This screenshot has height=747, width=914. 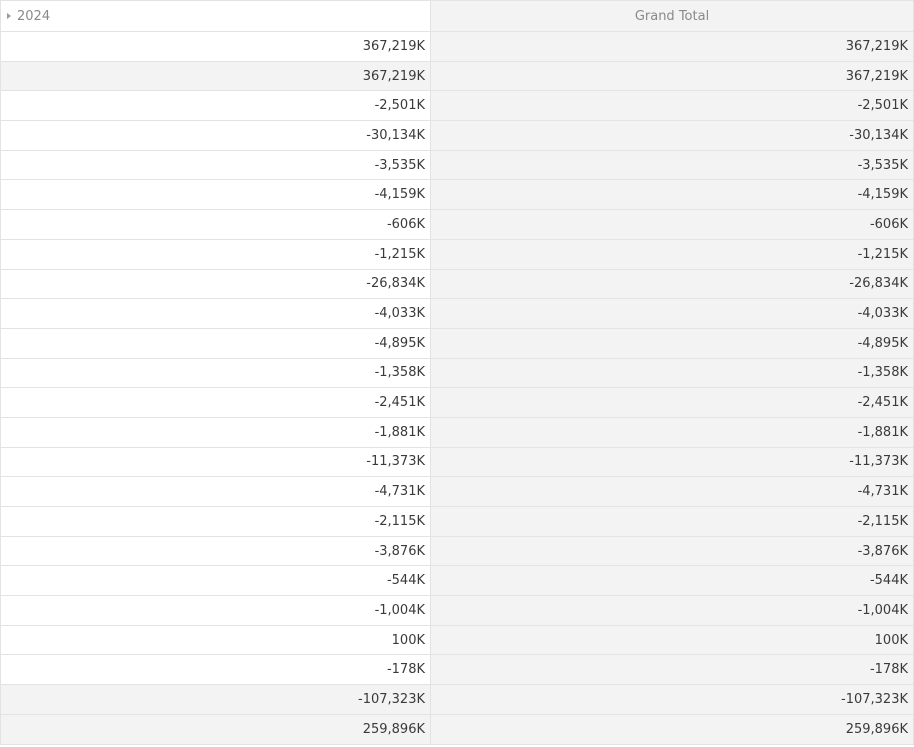 I want to click on table-row: -1,881K -1,881K, so click(x=457, y=432).